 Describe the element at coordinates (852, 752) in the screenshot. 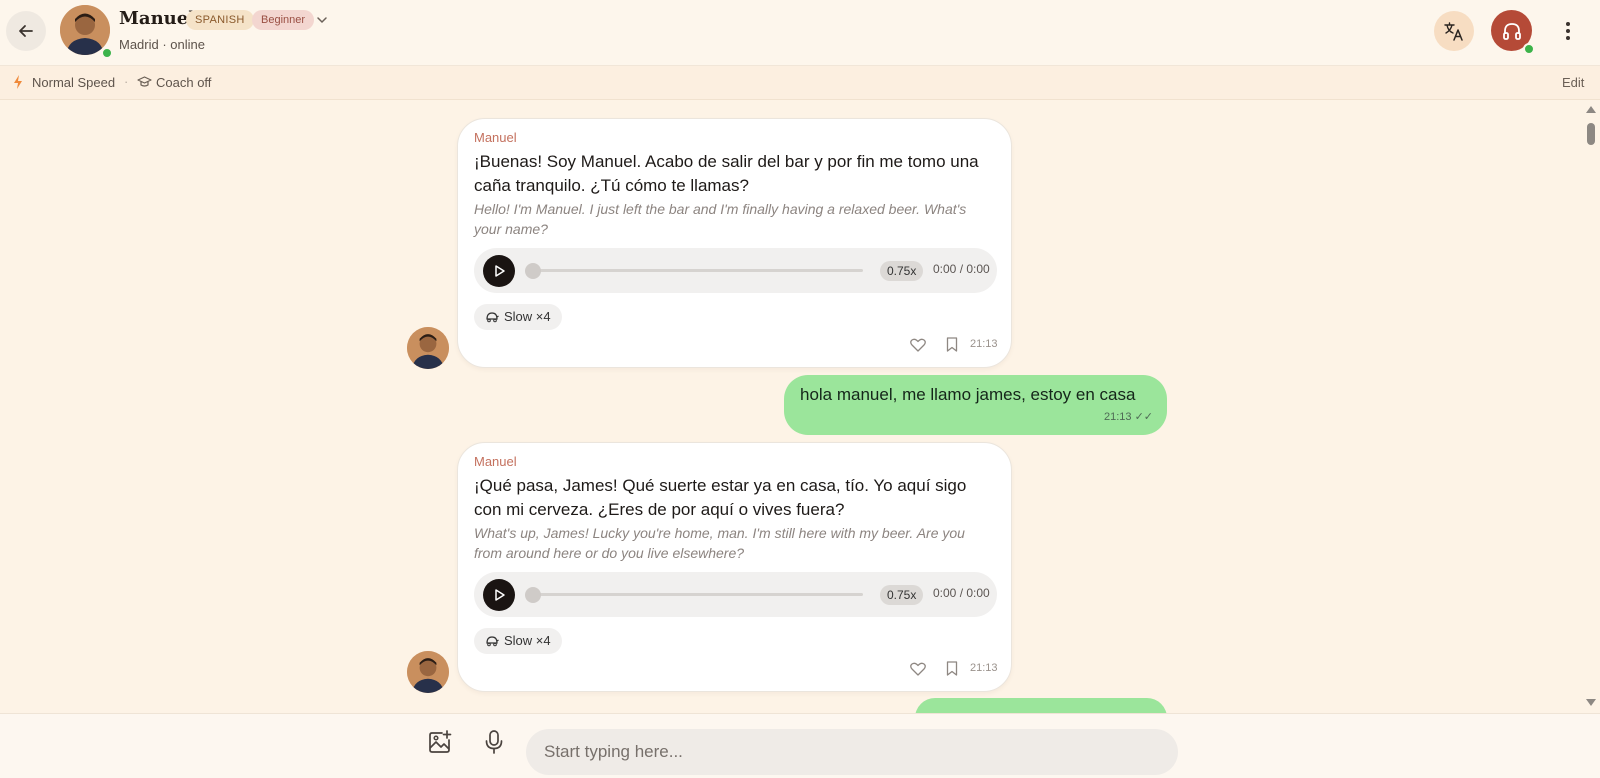

I see `message-input` at that location.